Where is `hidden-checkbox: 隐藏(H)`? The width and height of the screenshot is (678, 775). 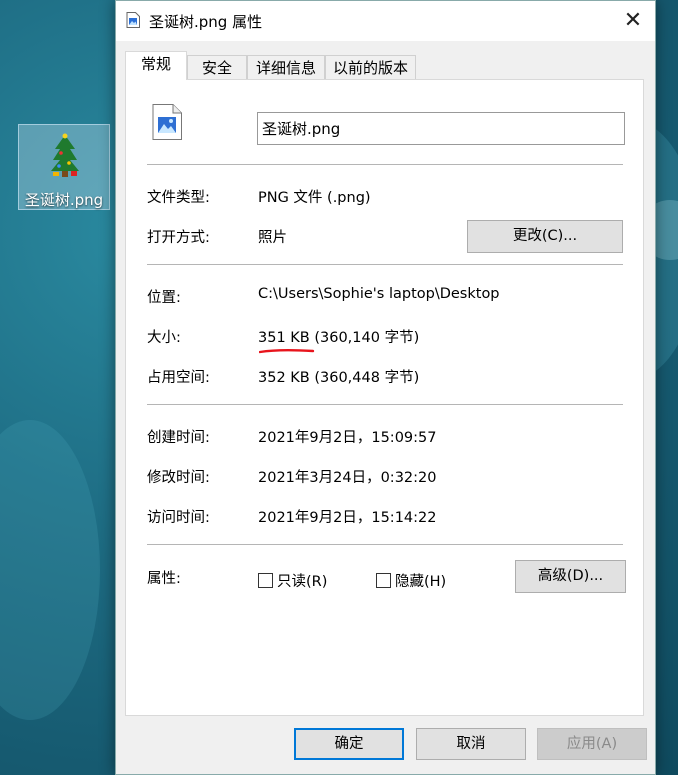 hidden-checkbox: 隐藏(H) is located at coordinates (411, 580).